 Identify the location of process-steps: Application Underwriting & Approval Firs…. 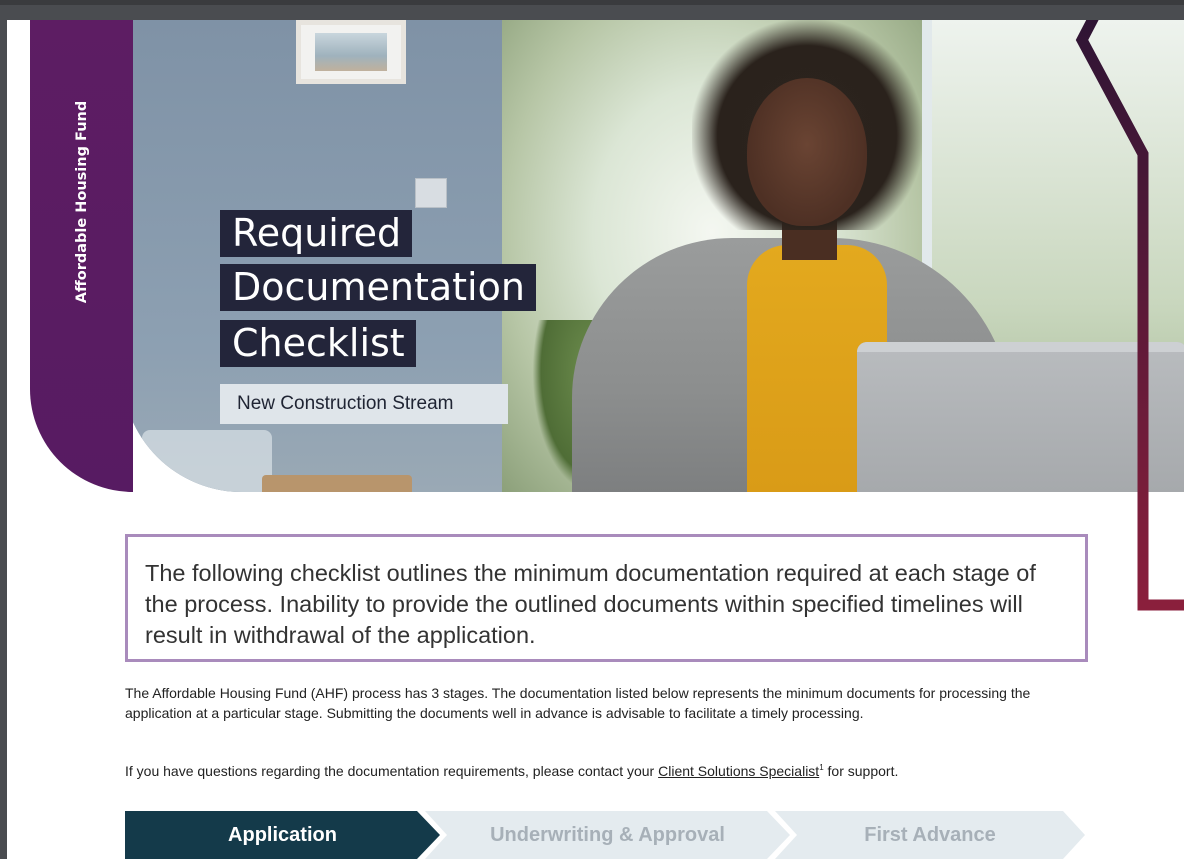
(605, 835).